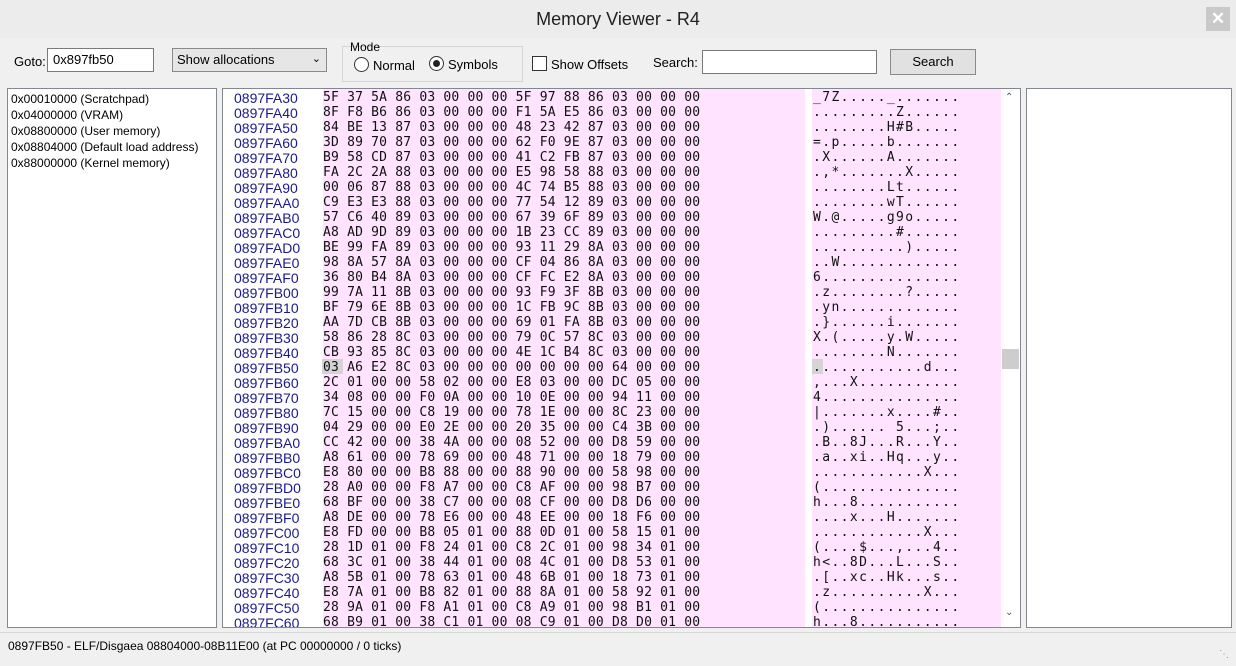 This screenshot has height=666, width=1236. I want to click on resize-grip-icon: ⋱, so click(1224, 654).